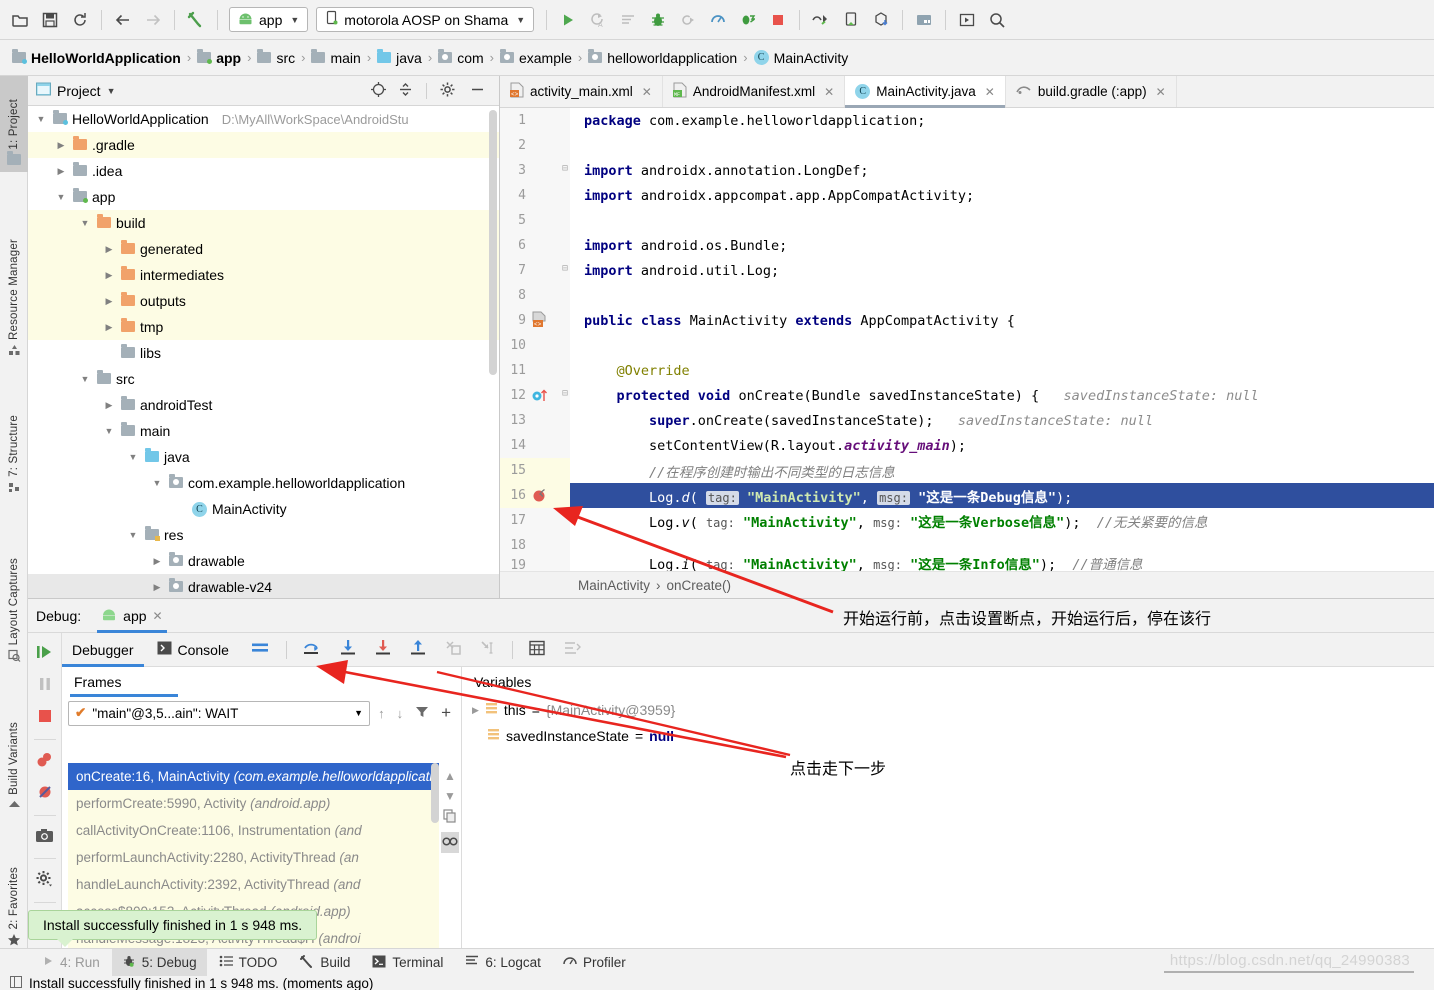 This screenshot has height=990, width=1434. Describe the element at coordinates (103, 650) in the screenshot. I see `tab-debugger: Debugger` at that location.